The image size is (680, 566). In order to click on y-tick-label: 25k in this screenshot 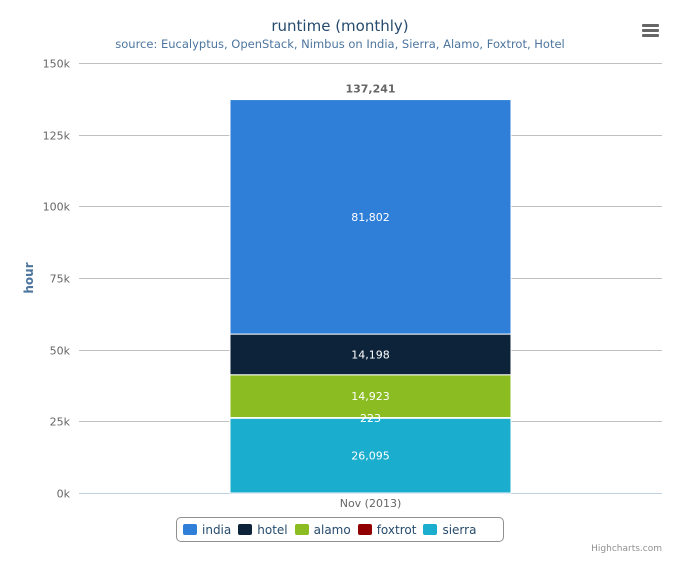, I will do `click(60, 422)`.